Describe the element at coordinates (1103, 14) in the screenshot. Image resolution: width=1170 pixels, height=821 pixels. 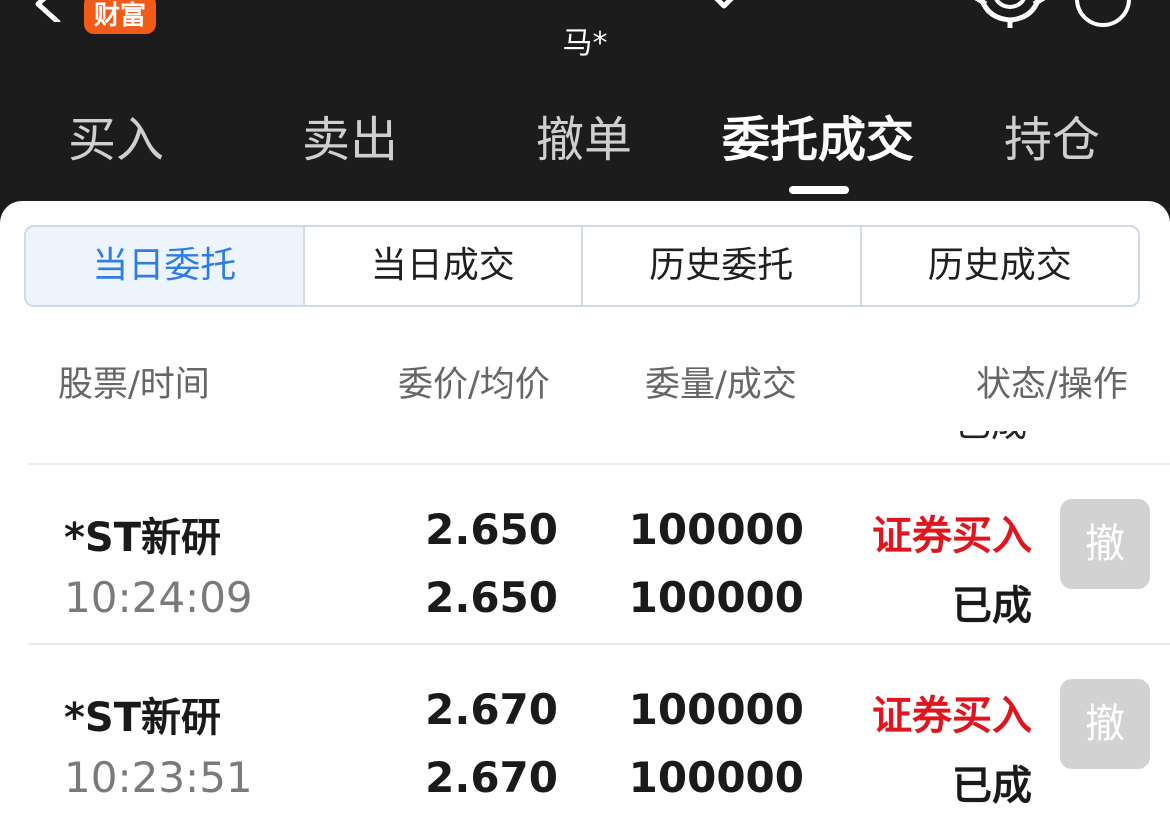
I see `circle-icon` at that location.